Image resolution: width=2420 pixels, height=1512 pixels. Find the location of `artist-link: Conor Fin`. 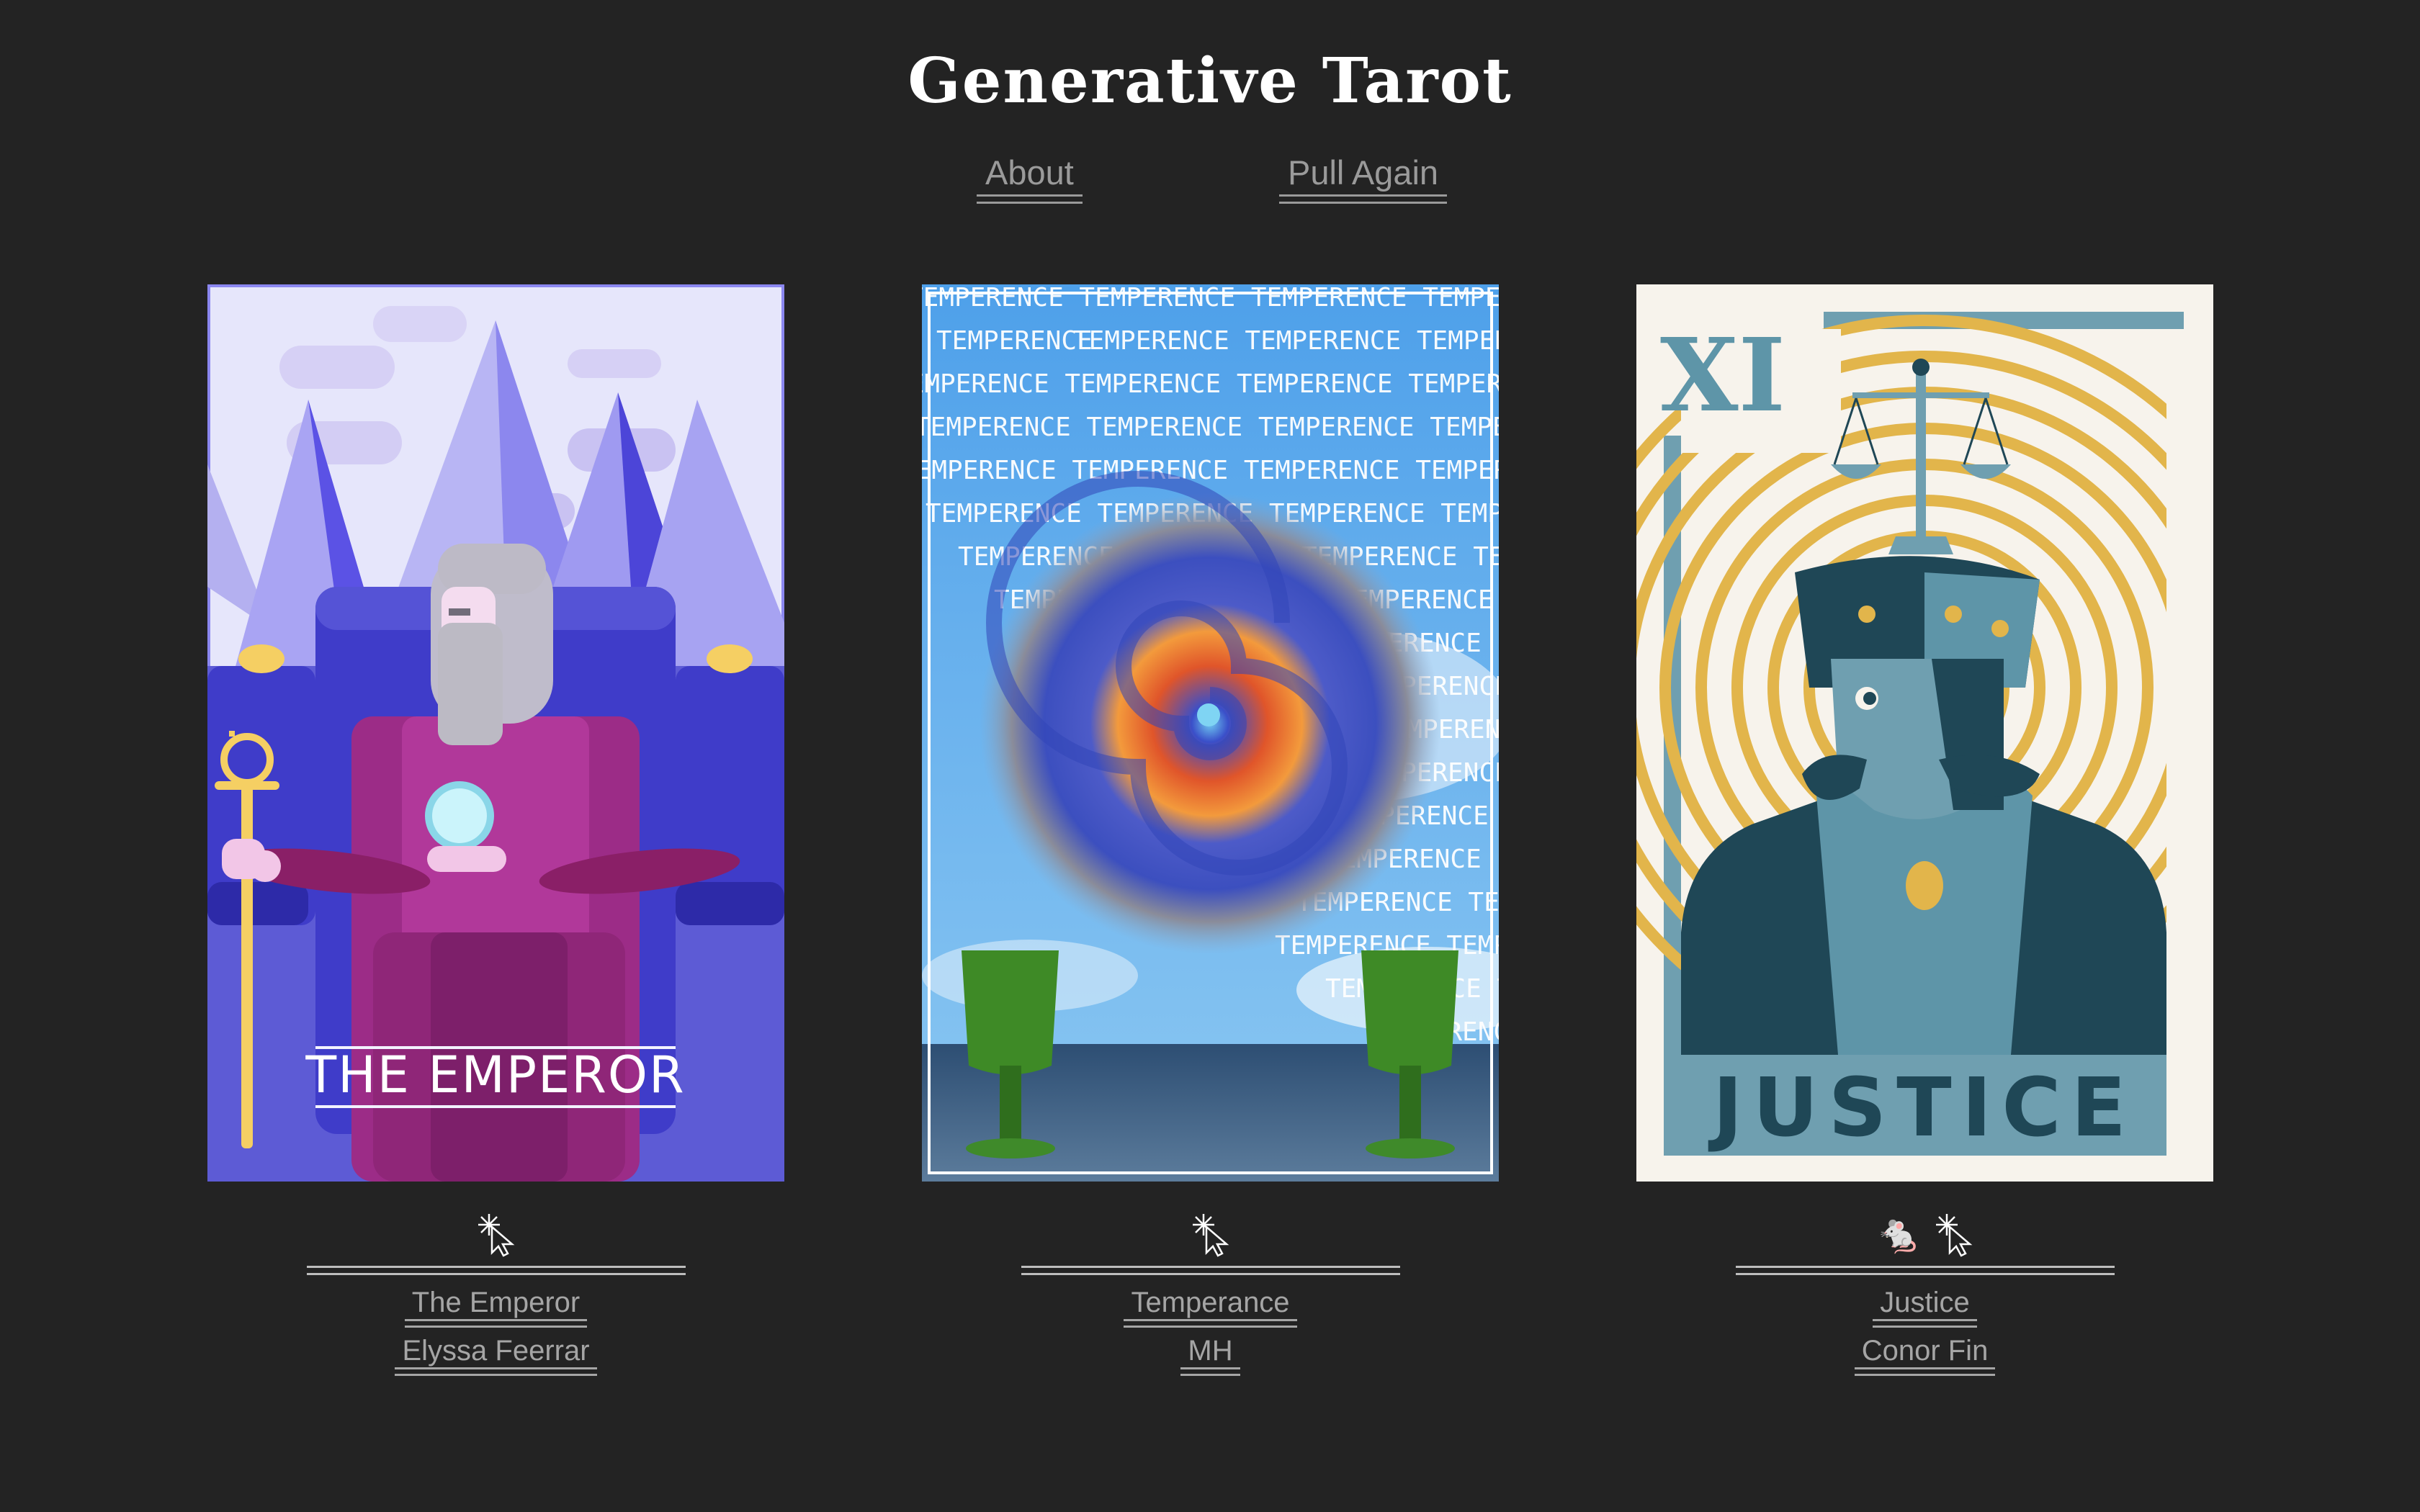

artist-link: Conor Fin is located at coordinates (1925, 1355).